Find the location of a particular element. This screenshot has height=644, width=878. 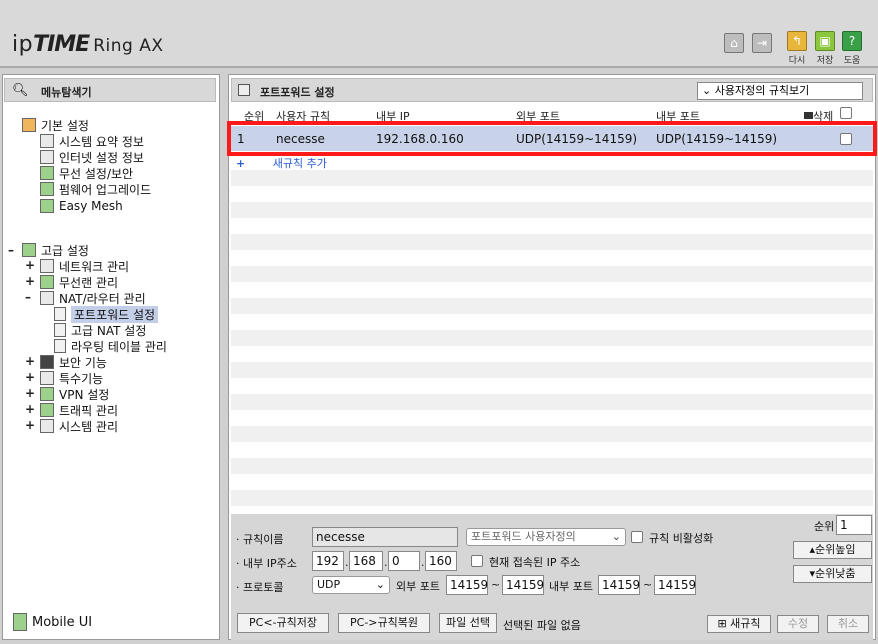

order-down-button: ▾순위낮춤 is located at coordinates (832, 574).